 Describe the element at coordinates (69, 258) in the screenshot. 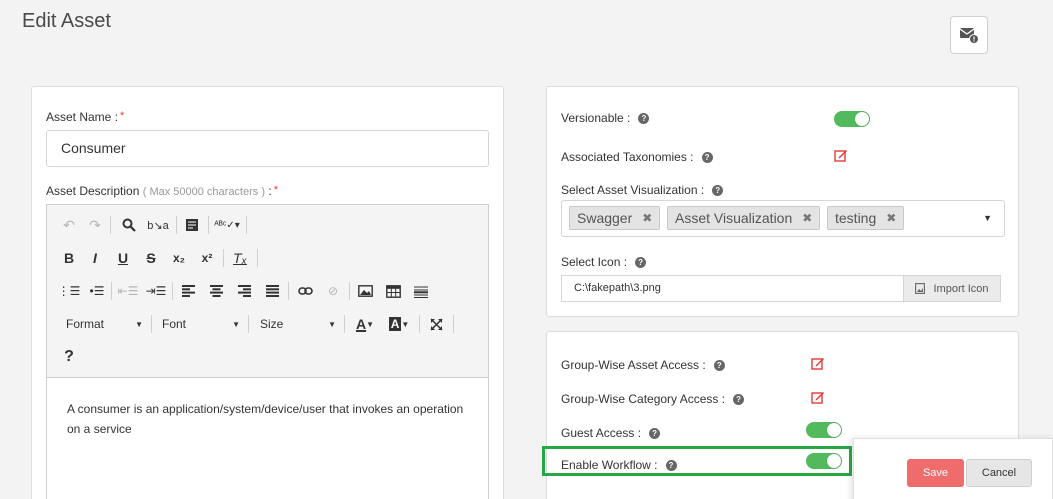

I see `bold-icon: B` at that location.